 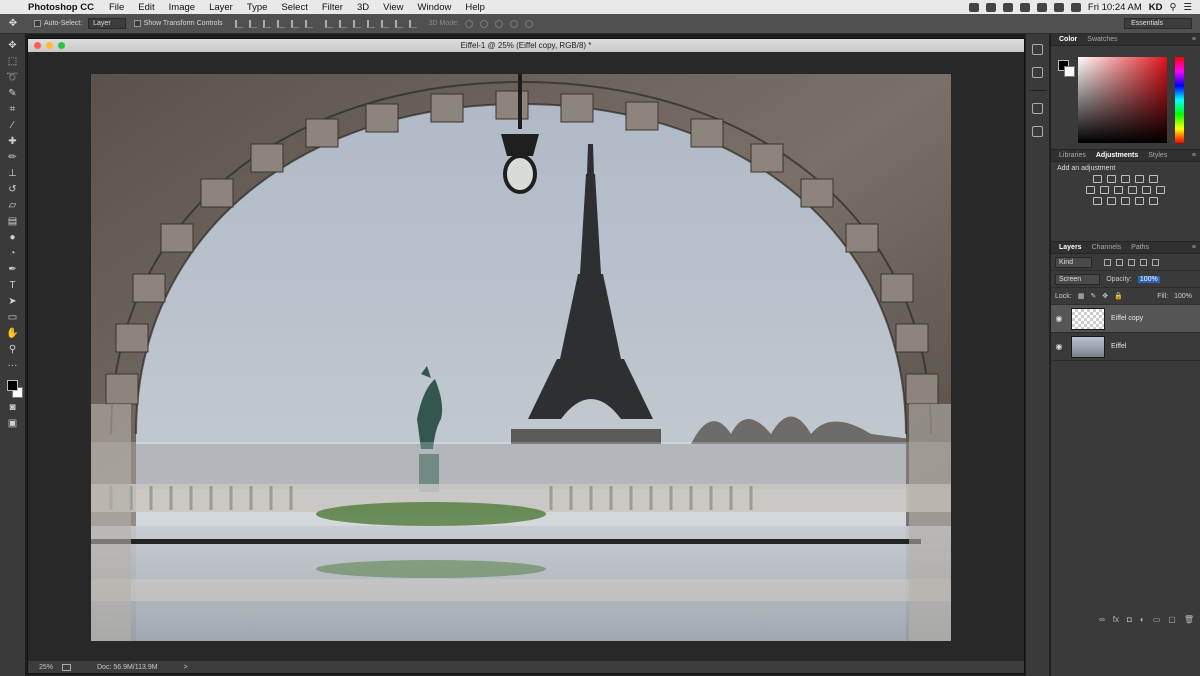 What do you see at coordinates (1122, 100) in the screenshot?
I see `color-picker-field` at bounding box center [1122, 100].